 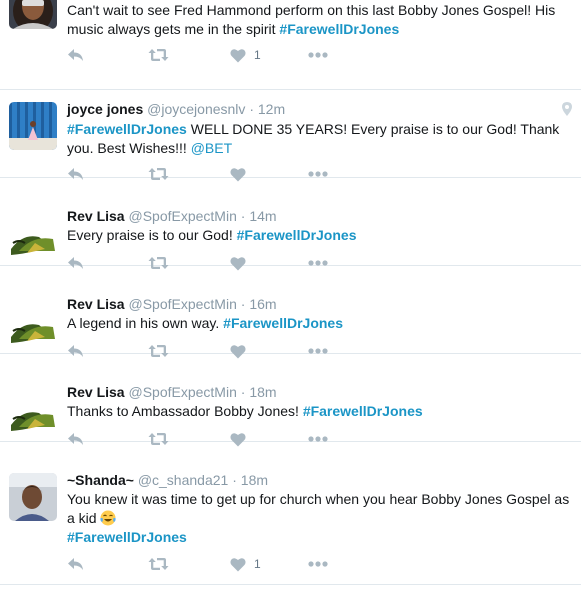 What do you see at coordinates (211, 148) in the screenshot?
I see `mention-link: @BET` at bounding box center [211, 148].